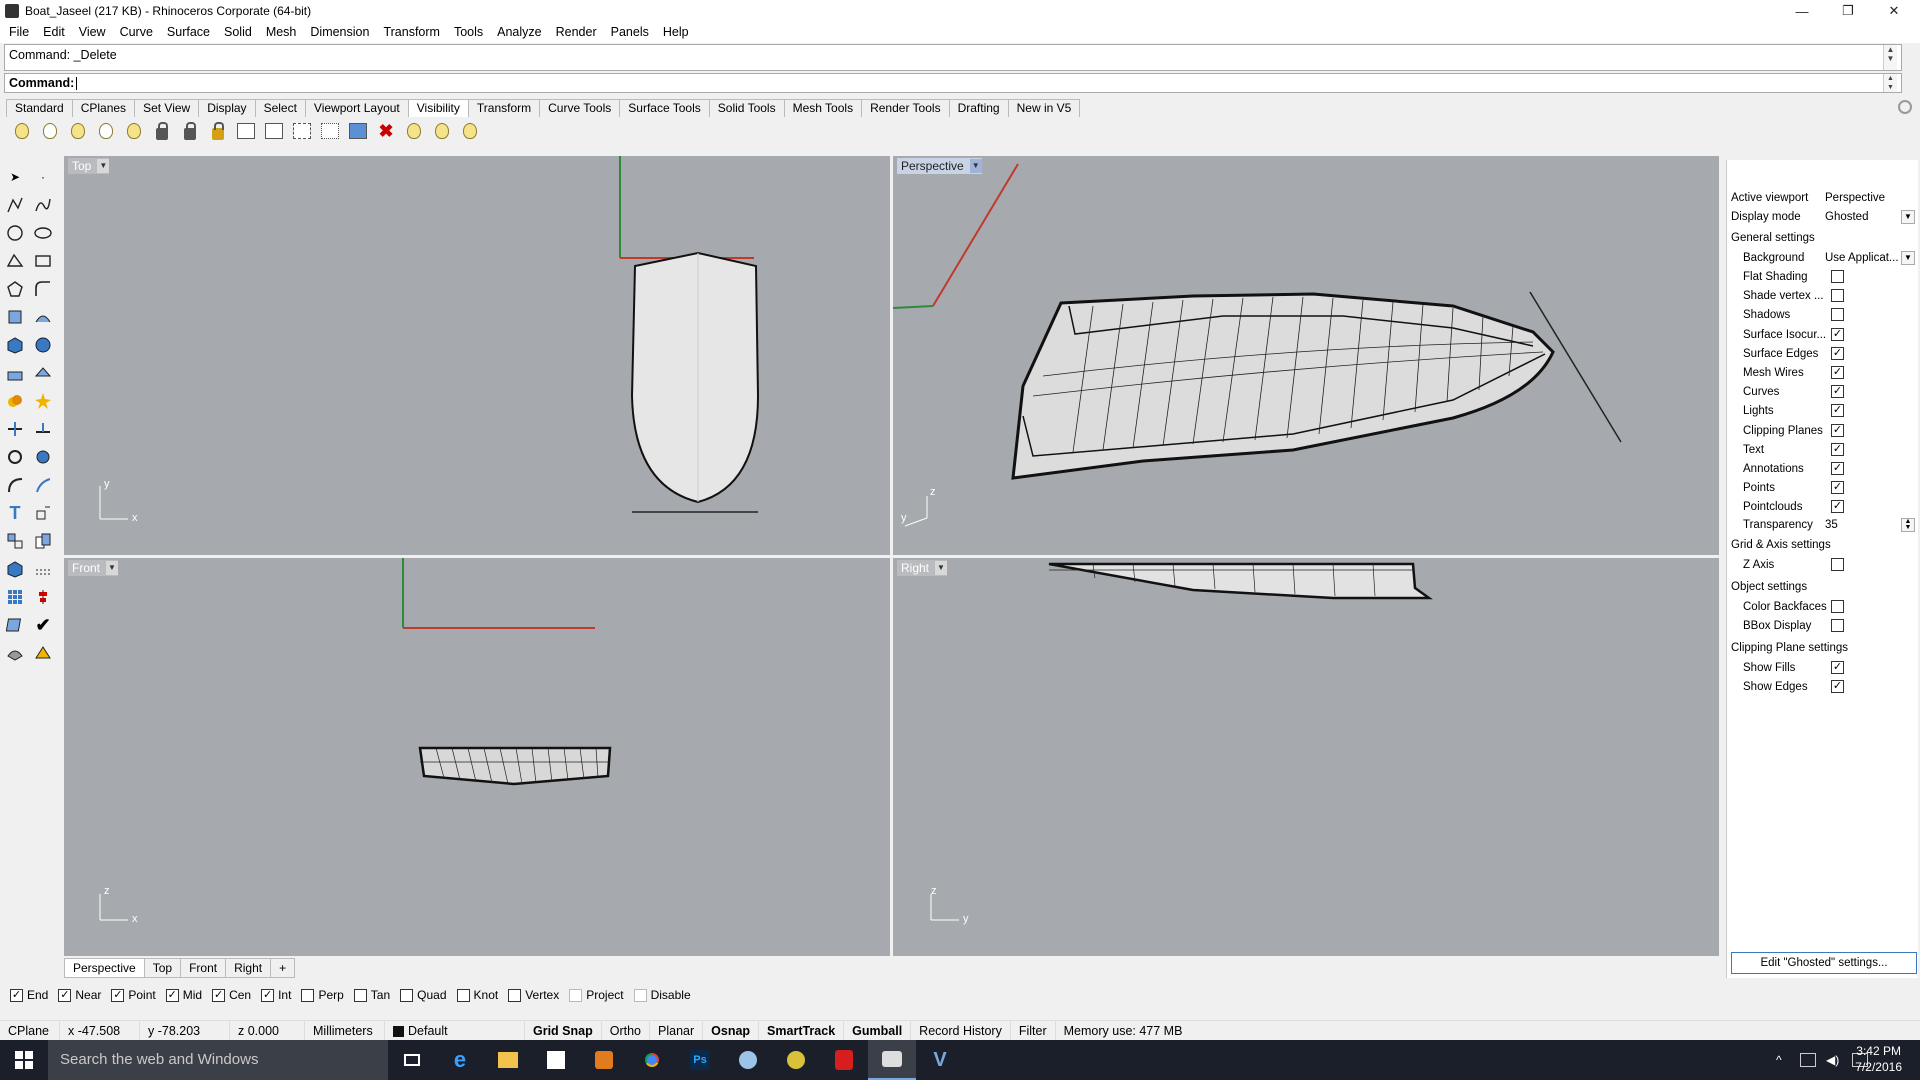  Describe the element at coordinates (339, 32) in the screenshot. I see `menu-dimension: Dimension` at that location.